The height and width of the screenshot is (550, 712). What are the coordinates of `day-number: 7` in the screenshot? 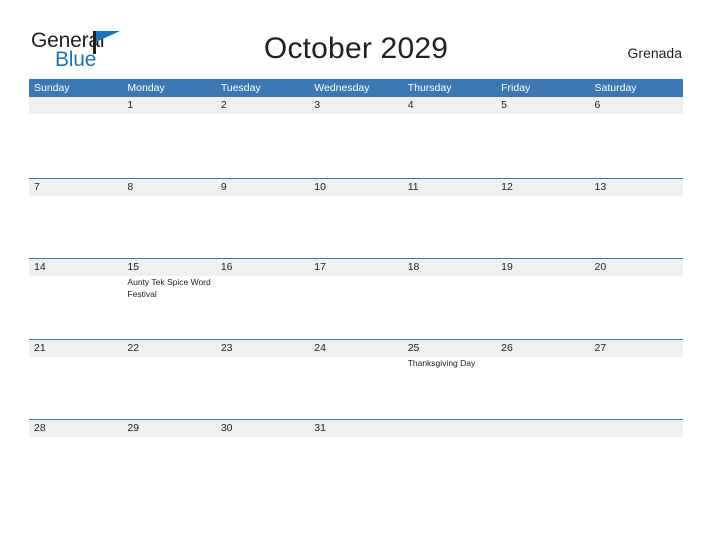 It's located at (37, 186).